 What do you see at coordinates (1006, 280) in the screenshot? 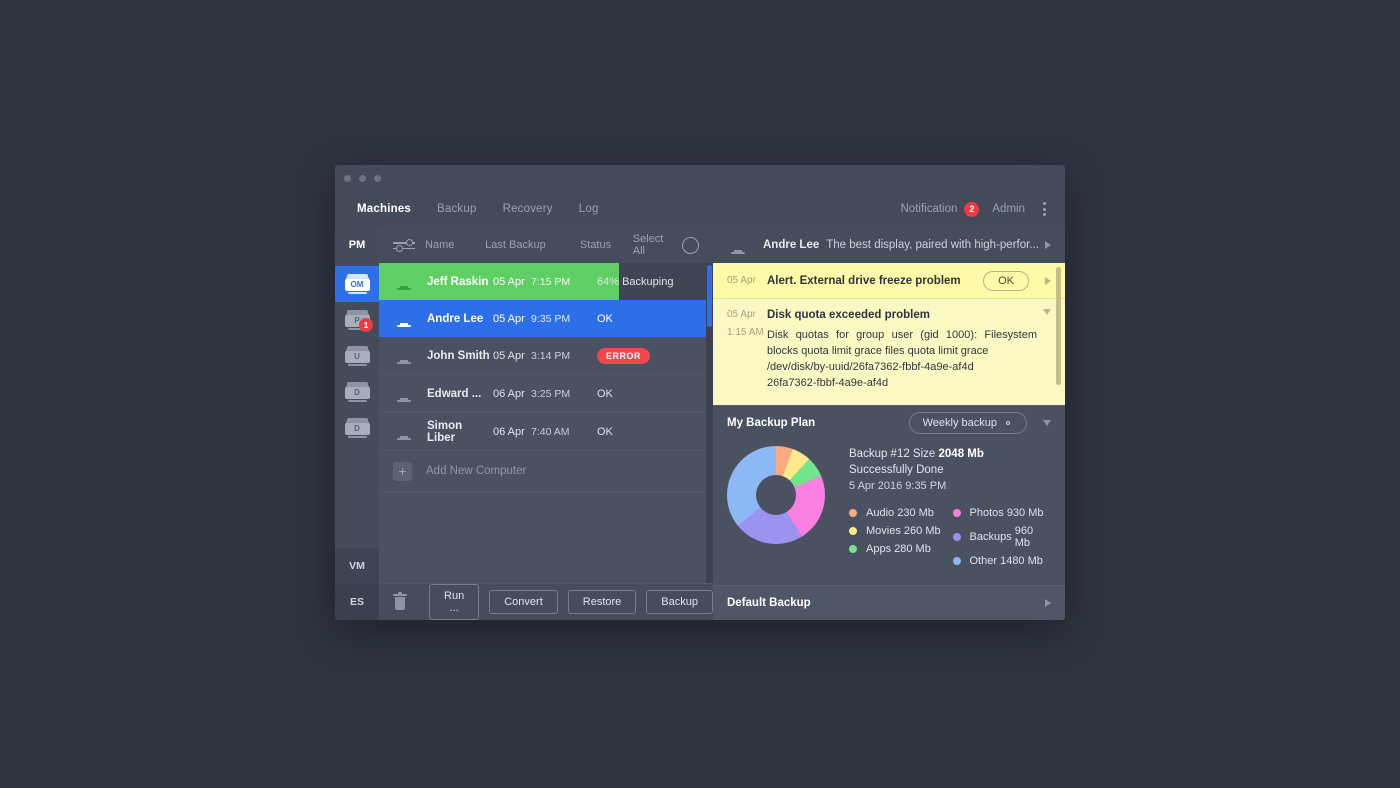
I see `alert-ok-button: OK` at bounding box center [1006, 280].